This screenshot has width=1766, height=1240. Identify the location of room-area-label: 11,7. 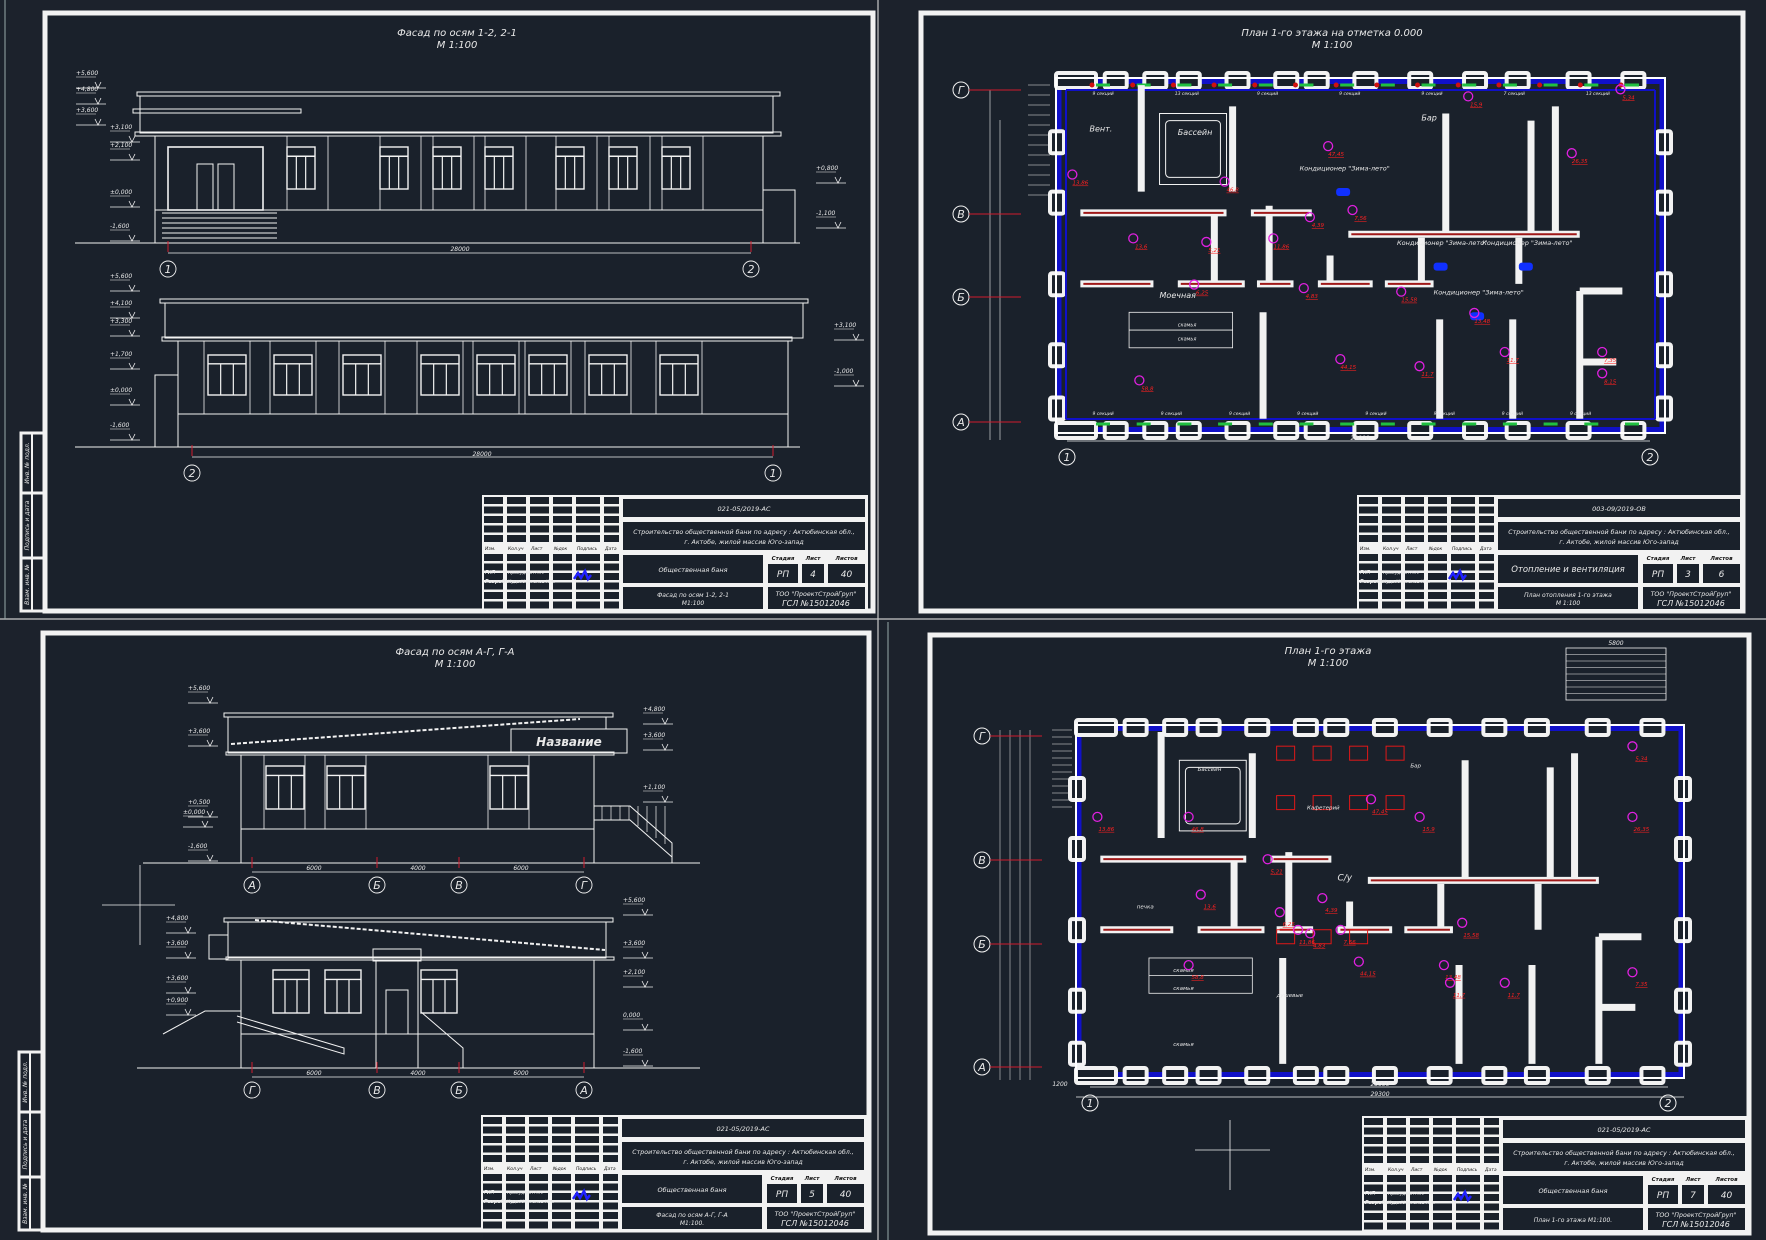
(1513, 361).